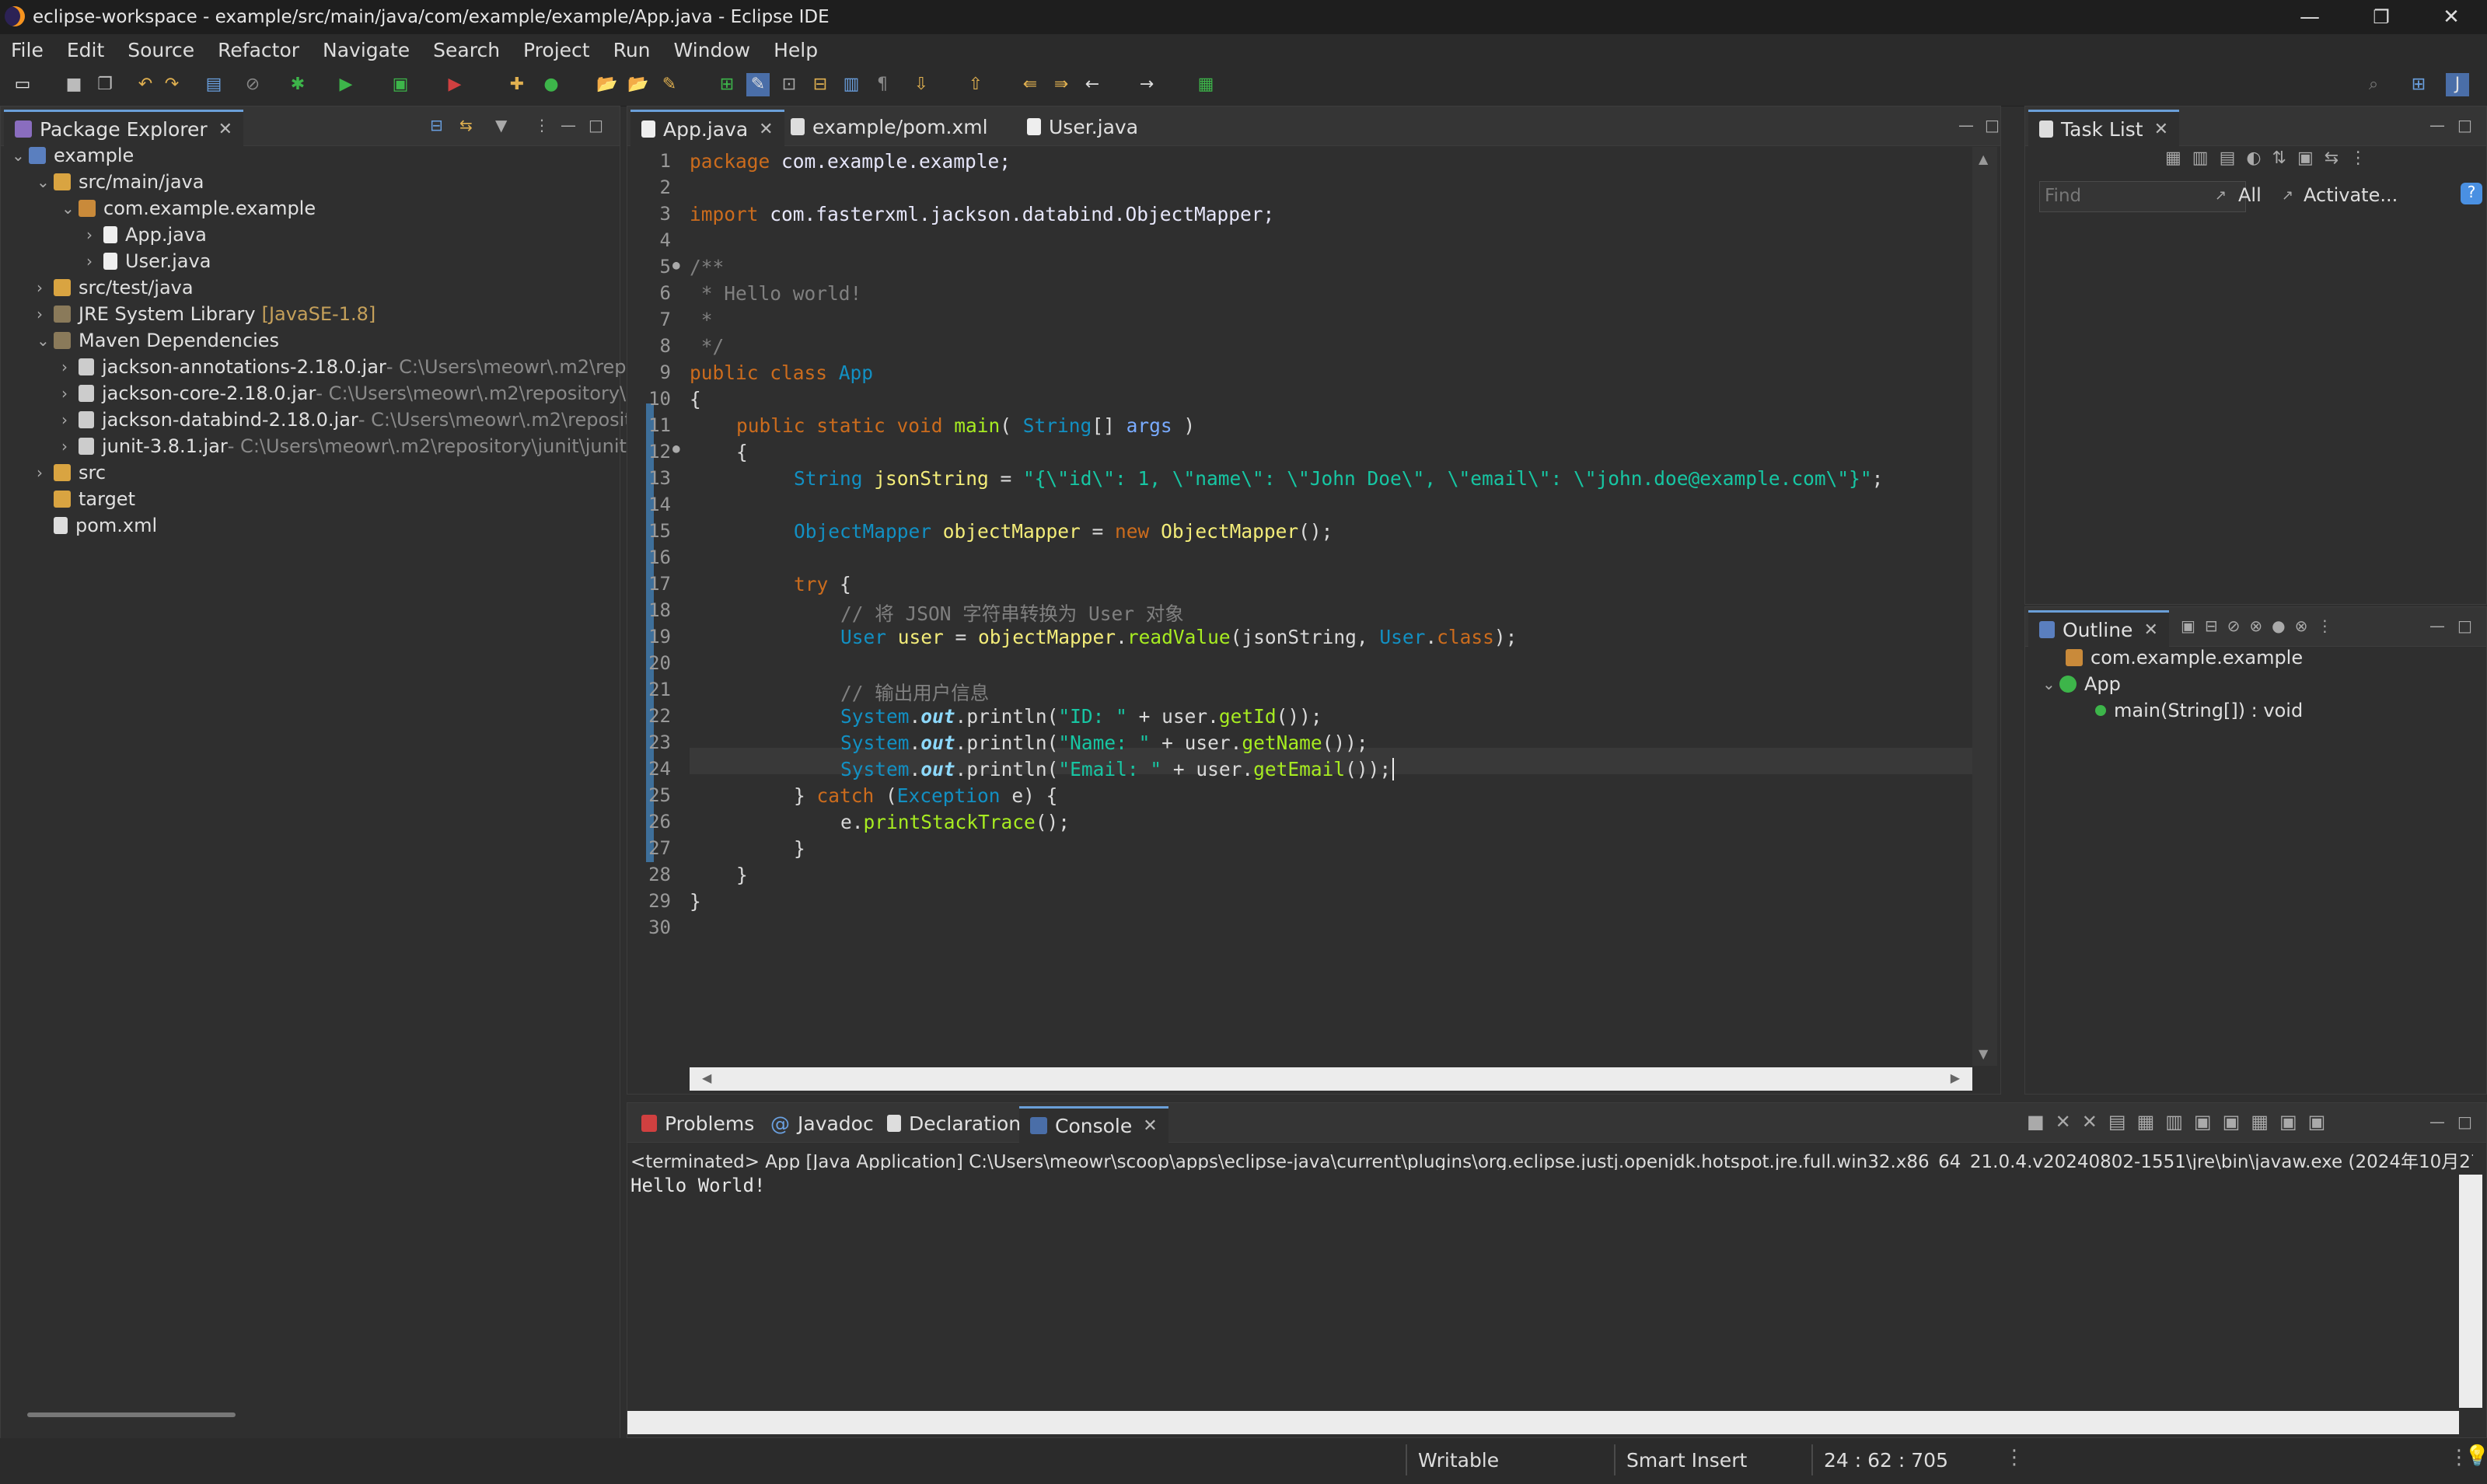  I want to click on menu-navigate: Navigate, so click(366, 50).